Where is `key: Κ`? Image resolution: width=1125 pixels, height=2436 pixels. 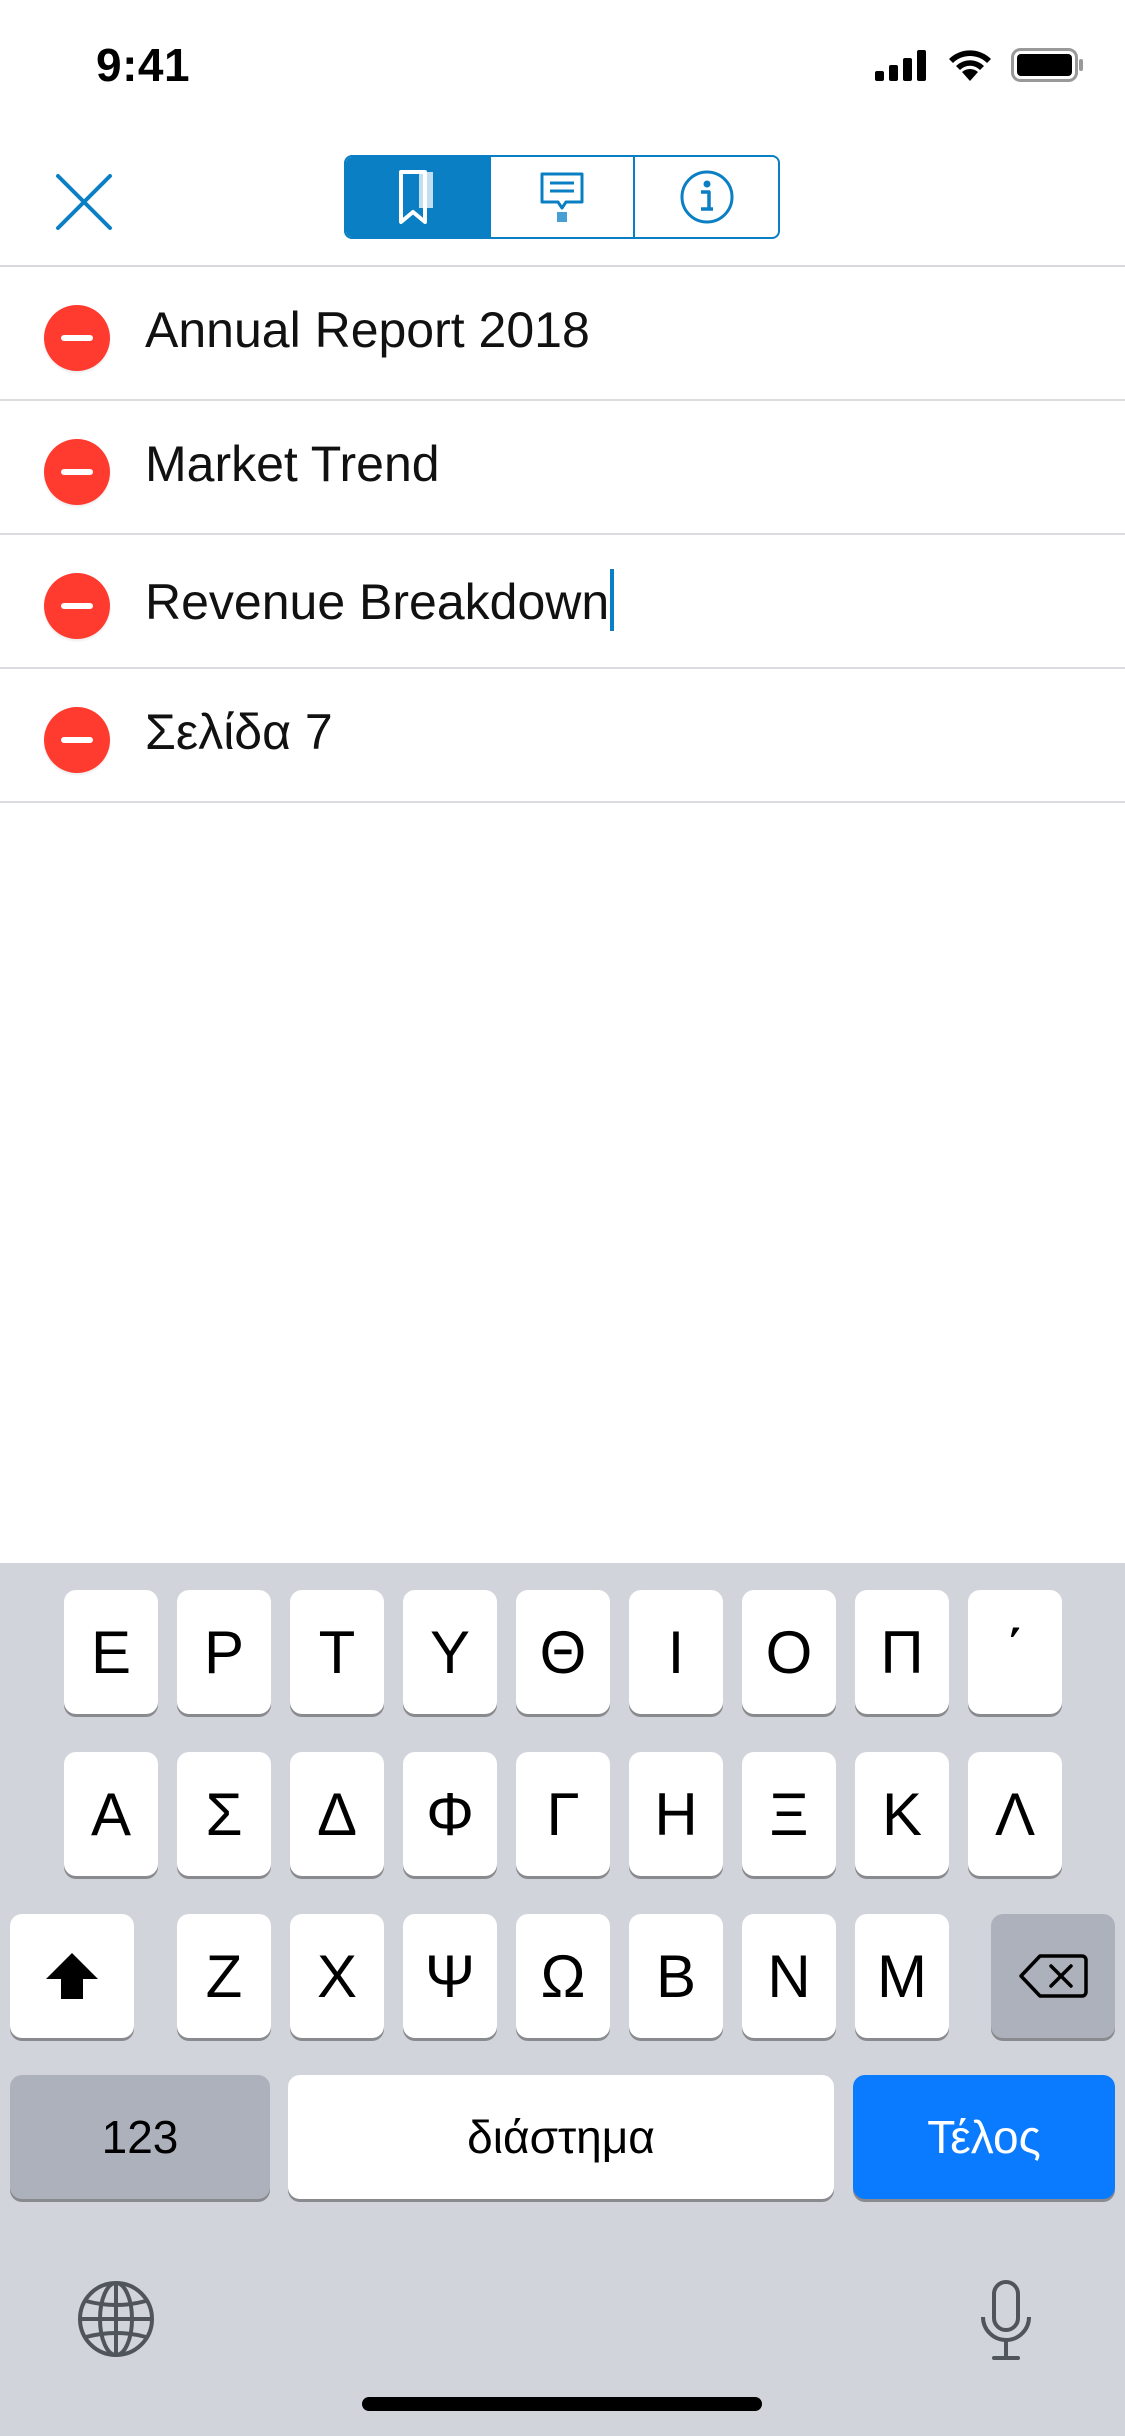
key: Κ is located at coordinates (902, 1814).